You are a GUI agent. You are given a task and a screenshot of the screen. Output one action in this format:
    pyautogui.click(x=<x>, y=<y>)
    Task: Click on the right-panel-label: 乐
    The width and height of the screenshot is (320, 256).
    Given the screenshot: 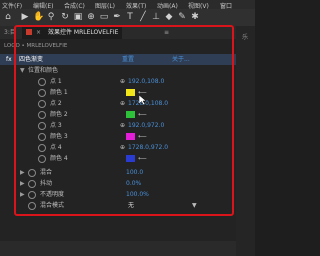 What is the action you would take?
    pyautogui.click(x=245, y=37)
    